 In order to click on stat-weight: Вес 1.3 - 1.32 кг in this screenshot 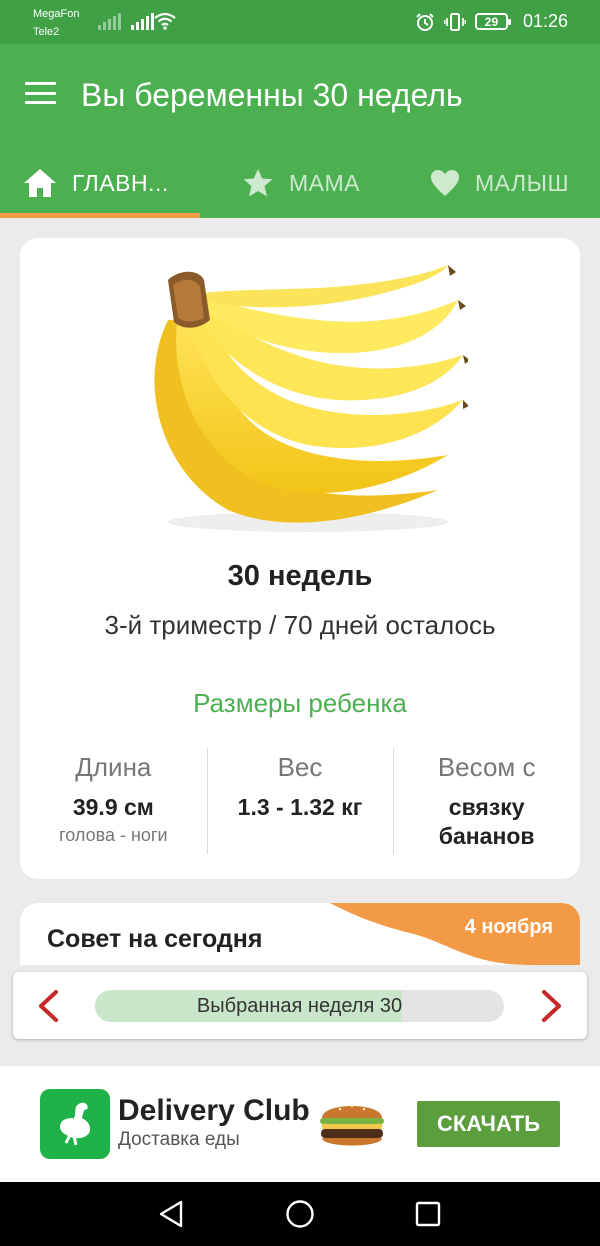, I will do `click(300, 801)`.